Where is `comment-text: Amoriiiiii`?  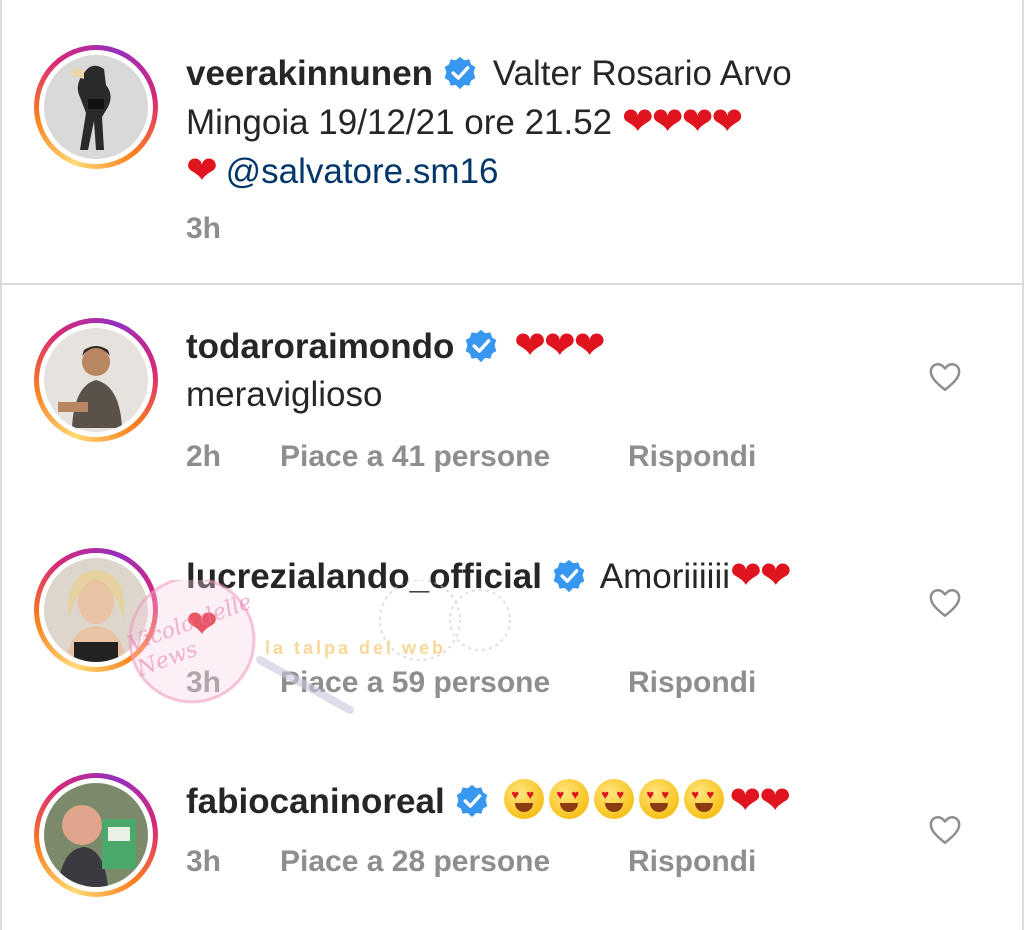 comment-text: Amoriiiiii is located at coordinates (665, 576).